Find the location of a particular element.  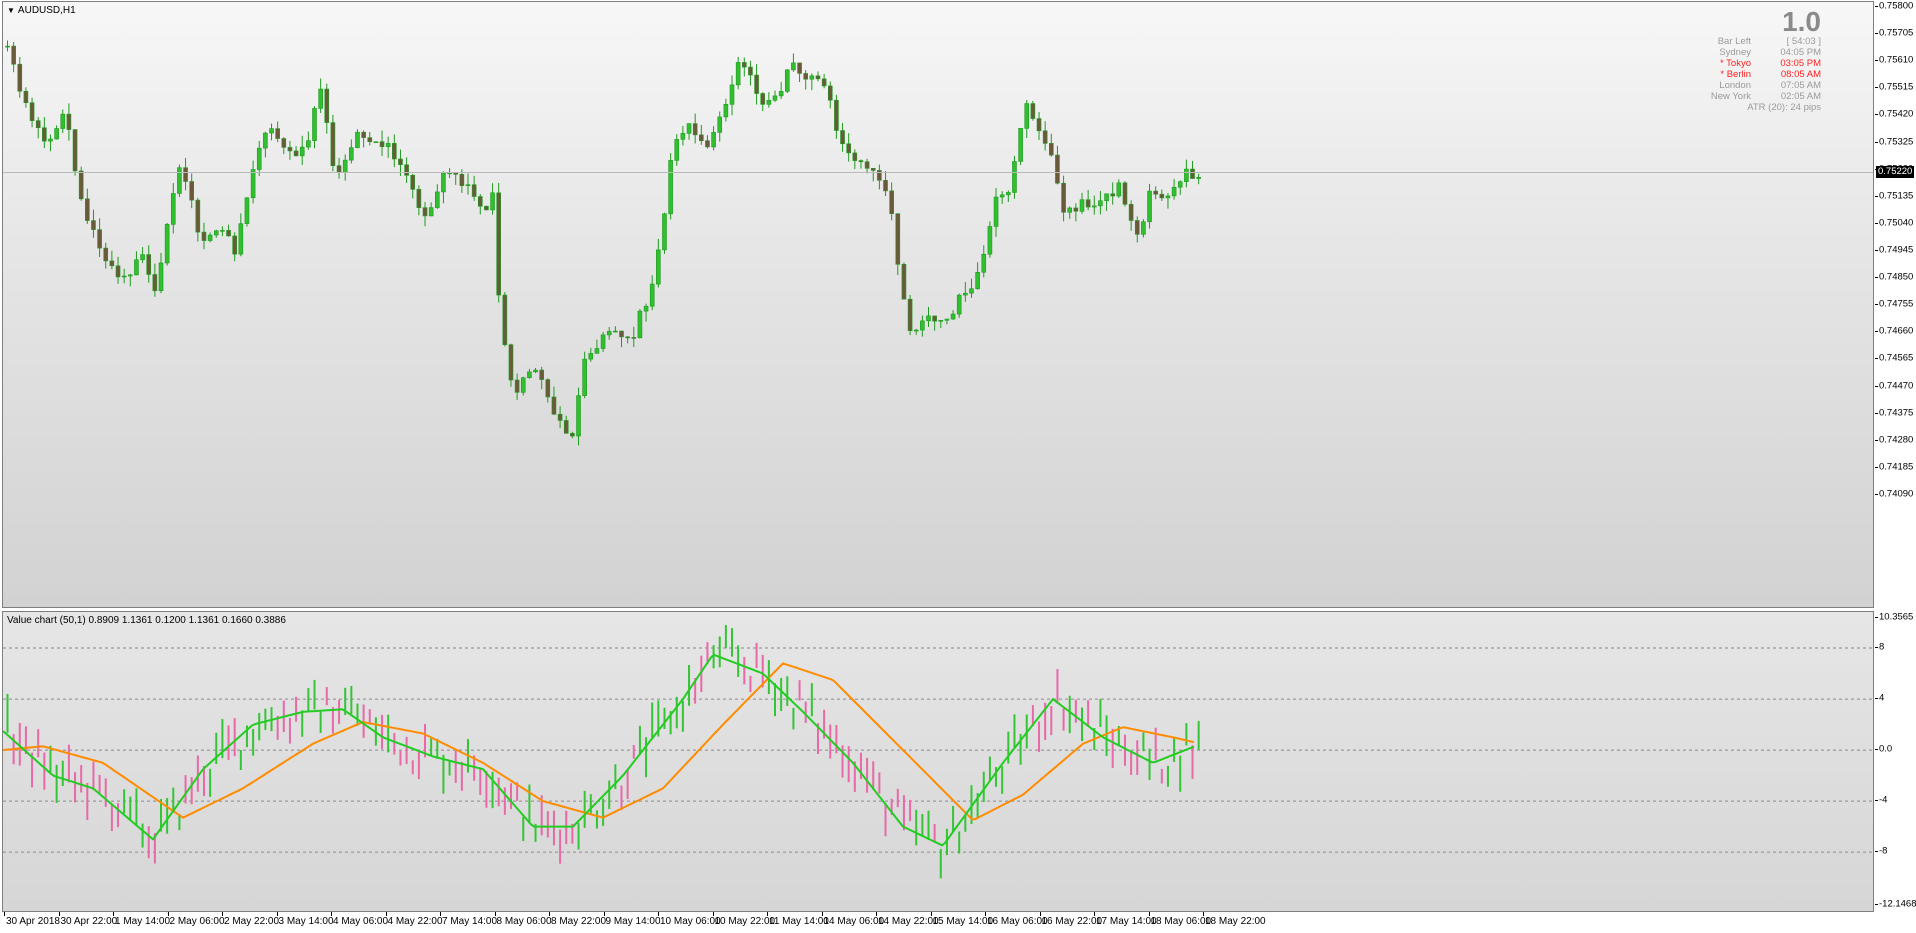

indicator-axis-label: -4 is located at coordinates (1883, 800).